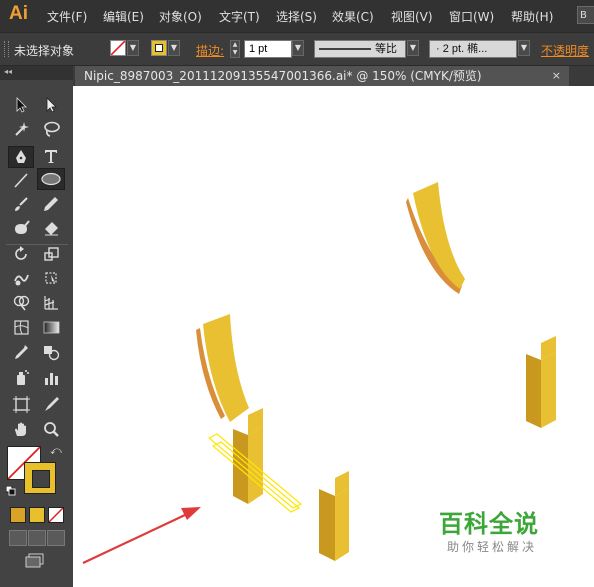  I want to click on watermark-title: 百科全说, so click(489, 524).